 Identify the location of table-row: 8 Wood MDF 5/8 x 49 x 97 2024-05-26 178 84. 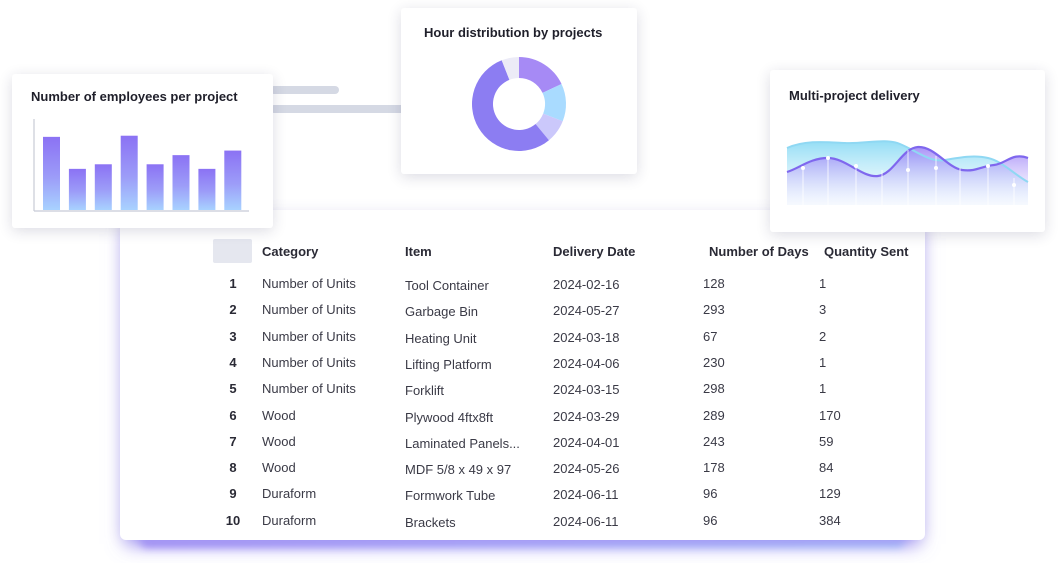
(529, 473).